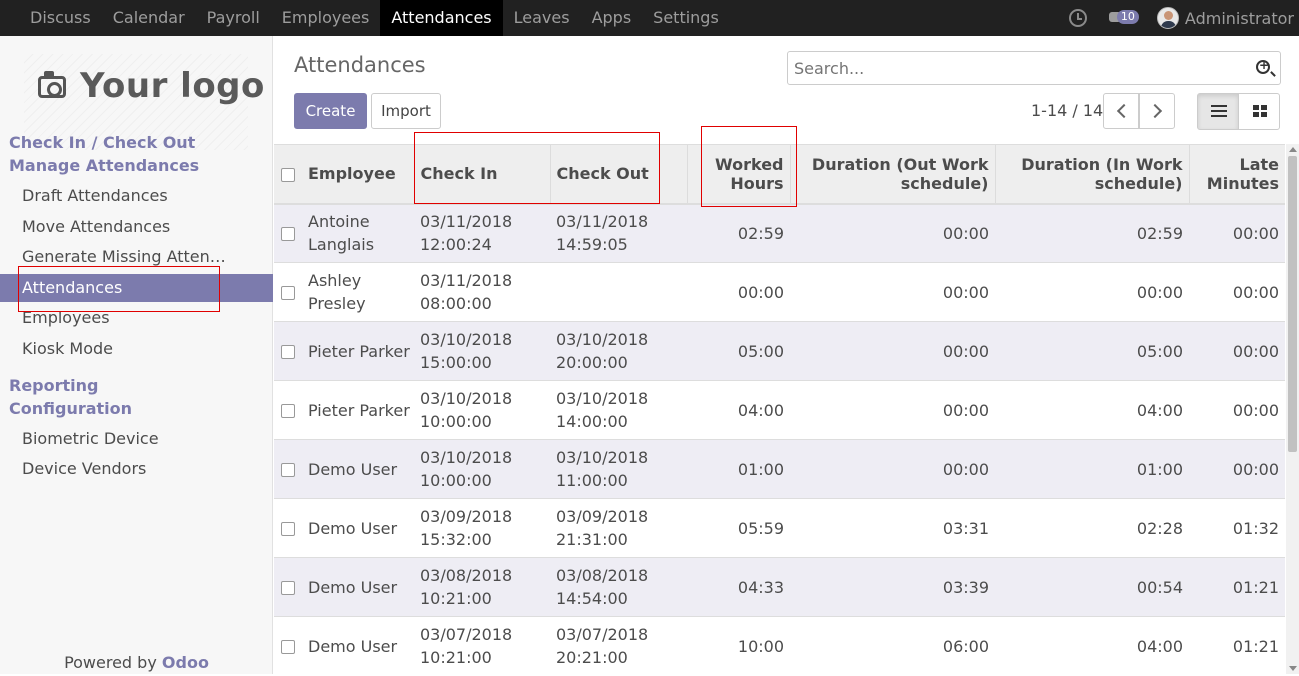  I want to click on user-menu: Administrator, so click(1239, 18).